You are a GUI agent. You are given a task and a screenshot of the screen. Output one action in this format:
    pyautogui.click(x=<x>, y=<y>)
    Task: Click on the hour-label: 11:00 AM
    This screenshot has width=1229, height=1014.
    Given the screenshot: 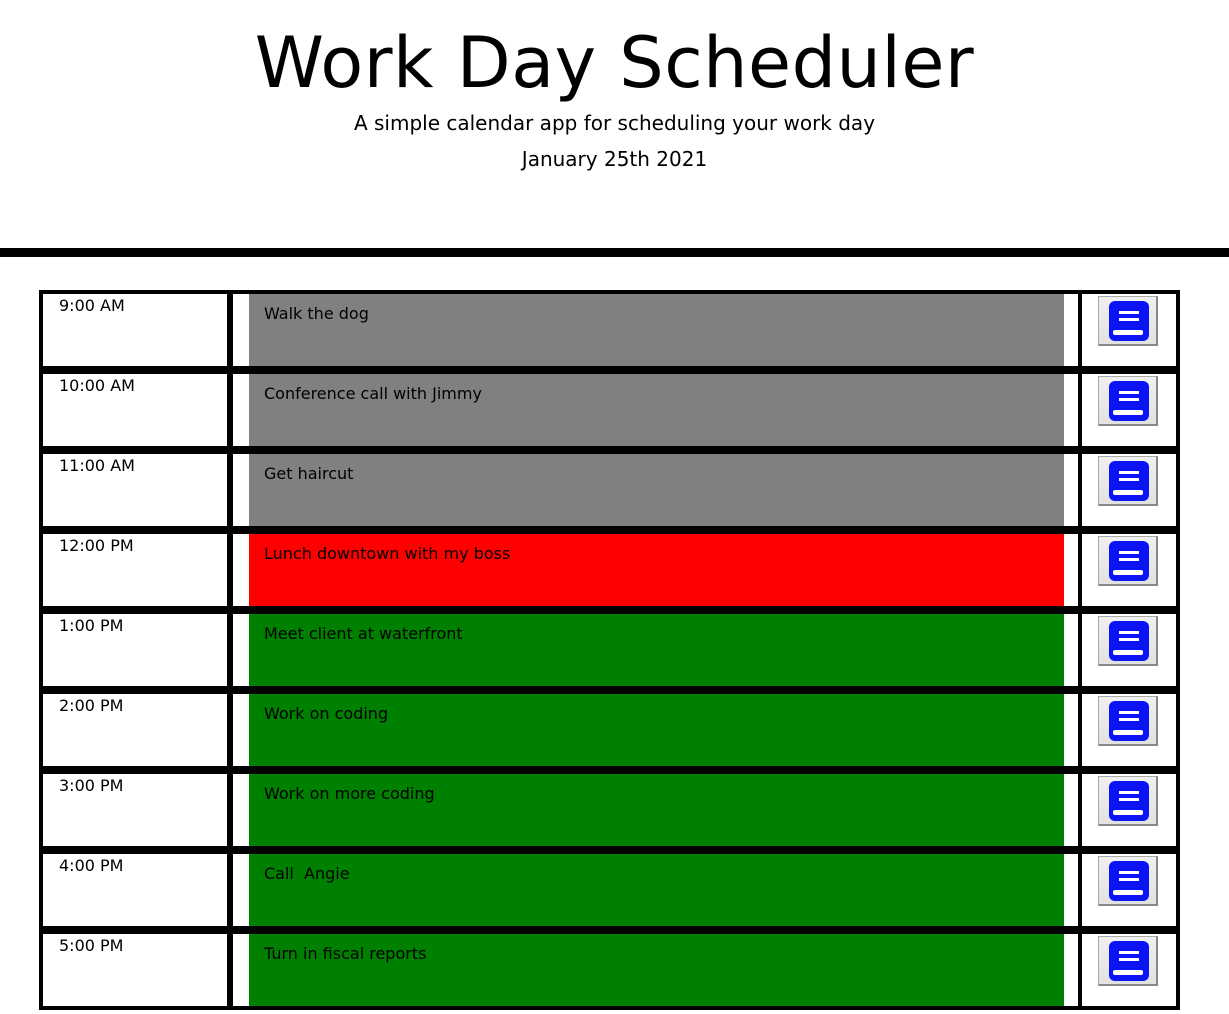 What is the action you would take?
    pyautogui.click(x=97, y=465)
    